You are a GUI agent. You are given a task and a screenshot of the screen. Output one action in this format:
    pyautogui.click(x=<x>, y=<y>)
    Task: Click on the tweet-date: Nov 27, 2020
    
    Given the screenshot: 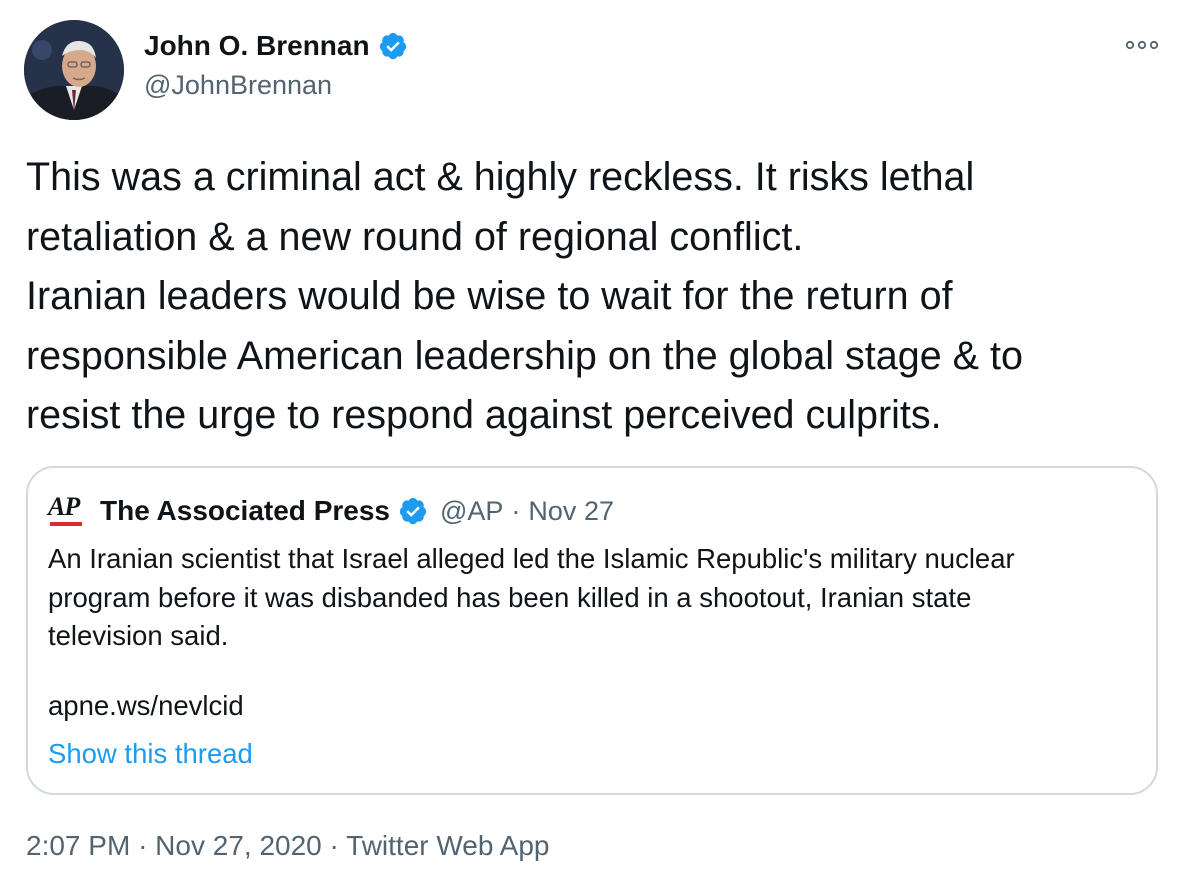 What is the action you would take?
    pyautogui.click(x=238, y=845)
    